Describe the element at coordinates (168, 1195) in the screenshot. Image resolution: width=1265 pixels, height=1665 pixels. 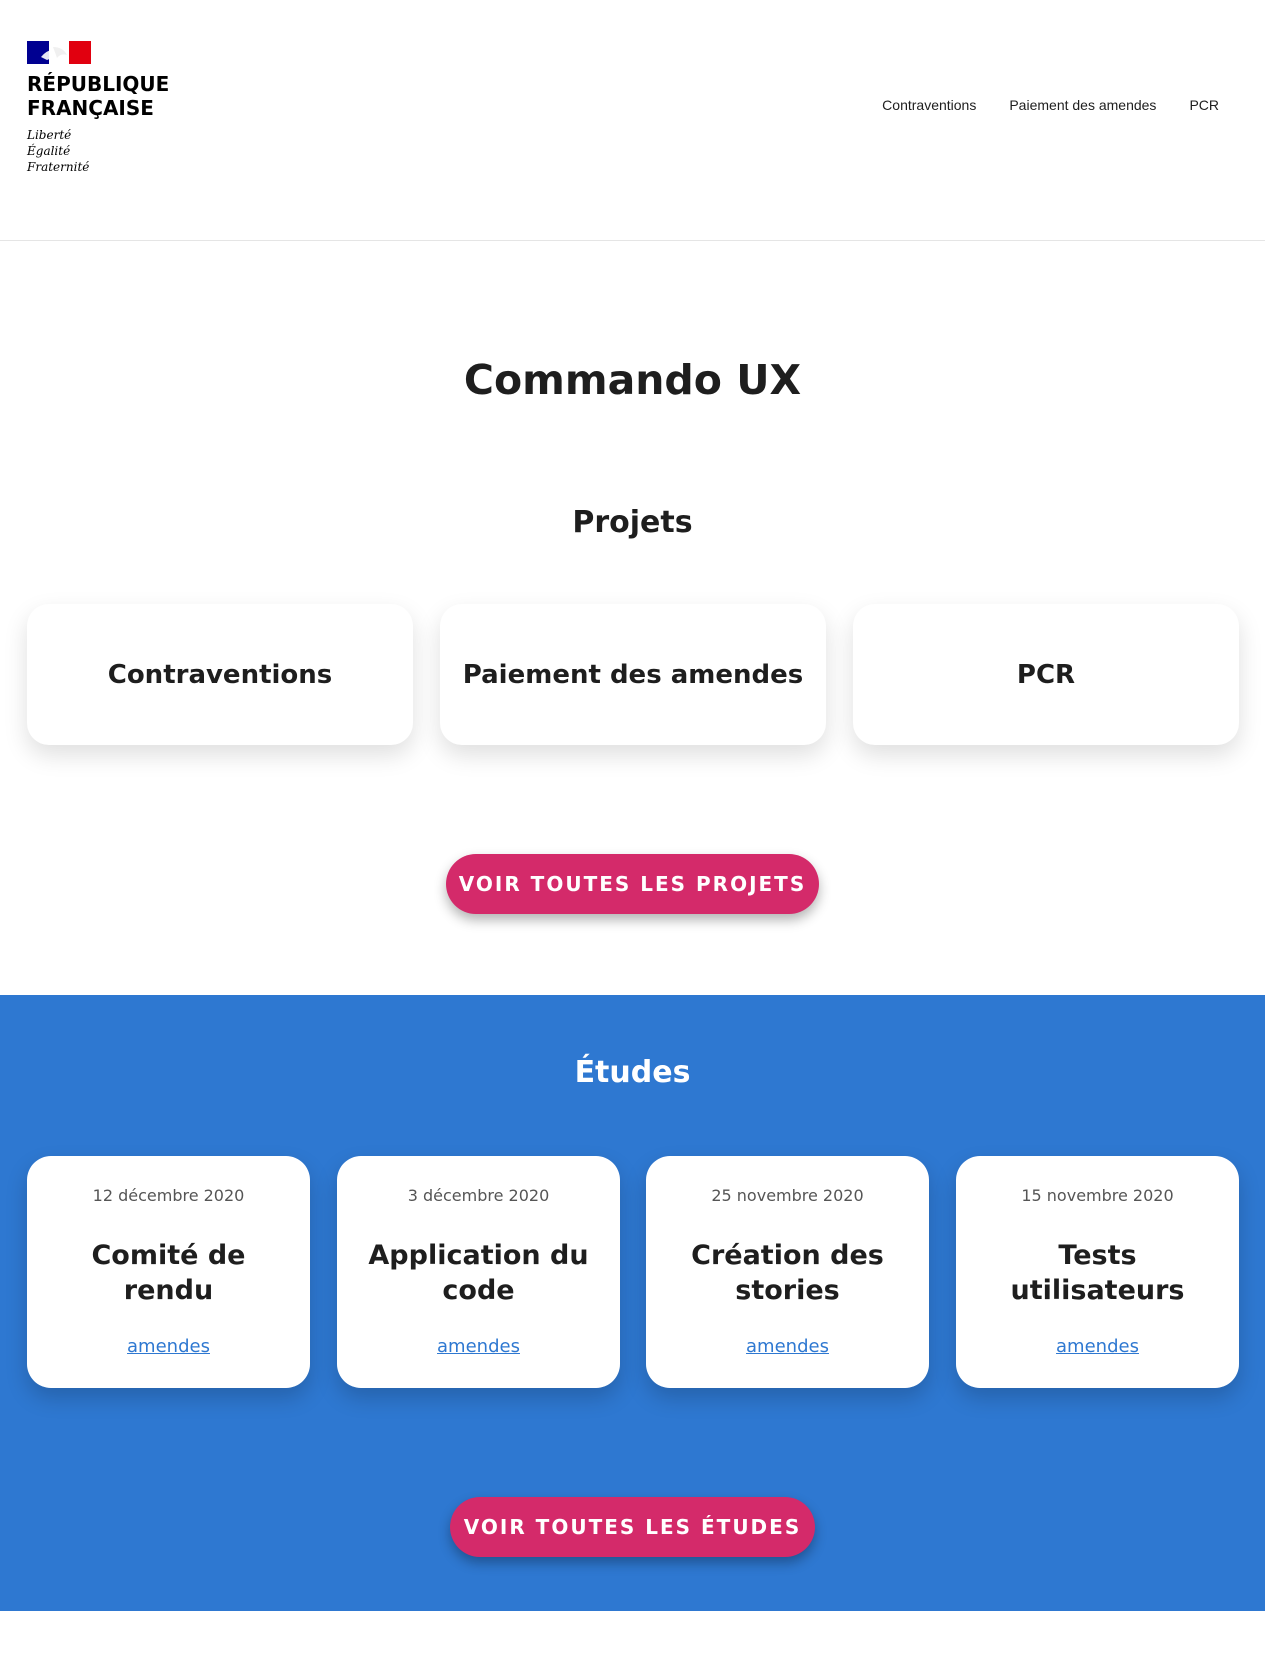
I see `study-date: 12 décembre 2020` at that location.